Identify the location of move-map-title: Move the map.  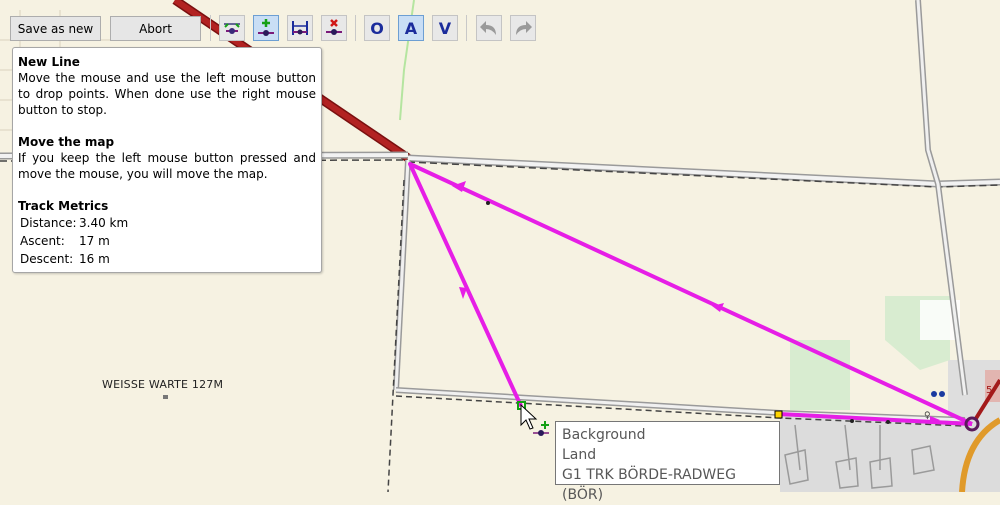
(66, 142).